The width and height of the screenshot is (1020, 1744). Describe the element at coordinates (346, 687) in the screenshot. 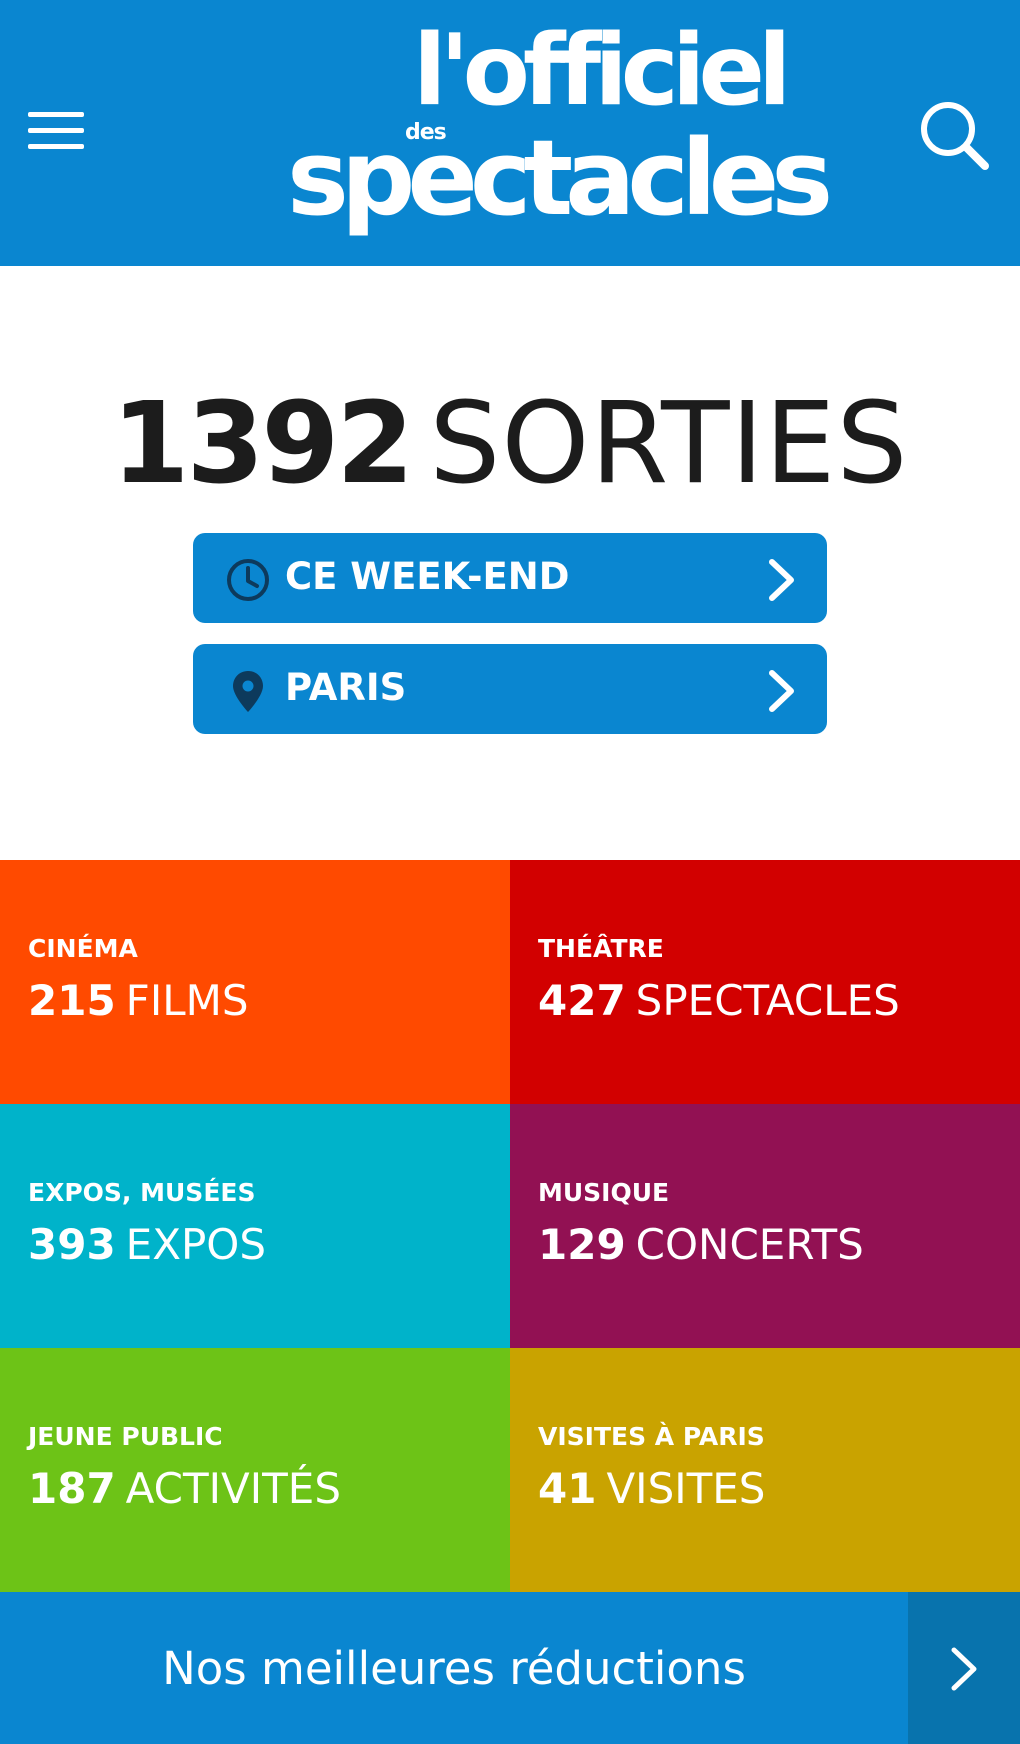

I see `location-filter-label: PARIS` at that location.